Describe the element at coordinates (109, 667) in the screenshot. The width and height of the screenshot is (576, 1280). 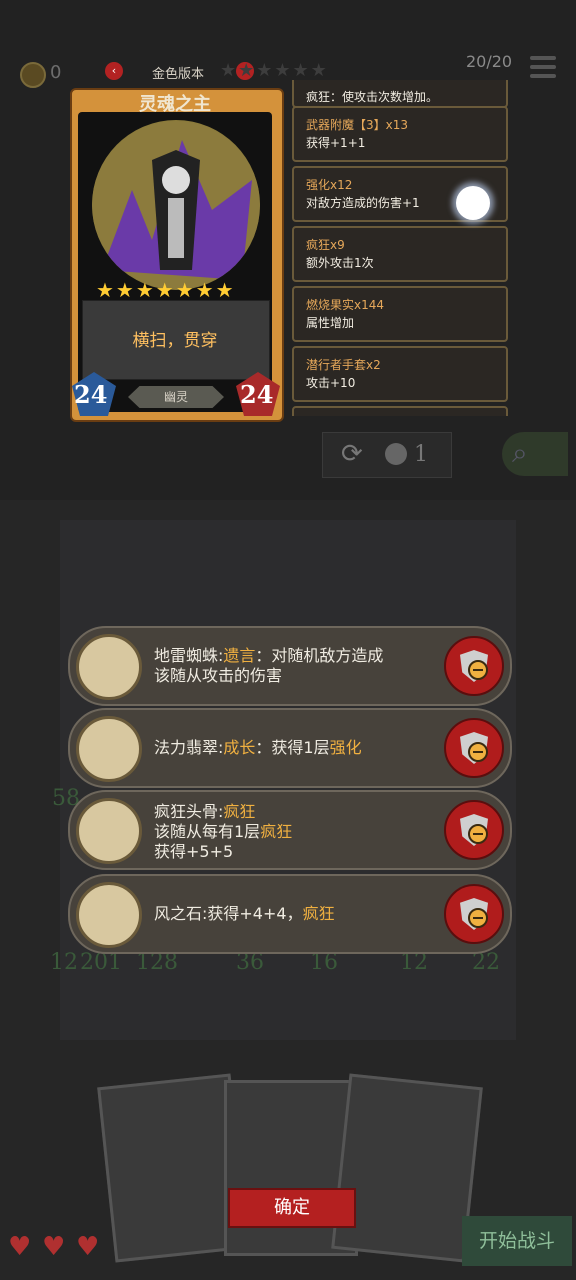
I see `spider-icon` at that location.